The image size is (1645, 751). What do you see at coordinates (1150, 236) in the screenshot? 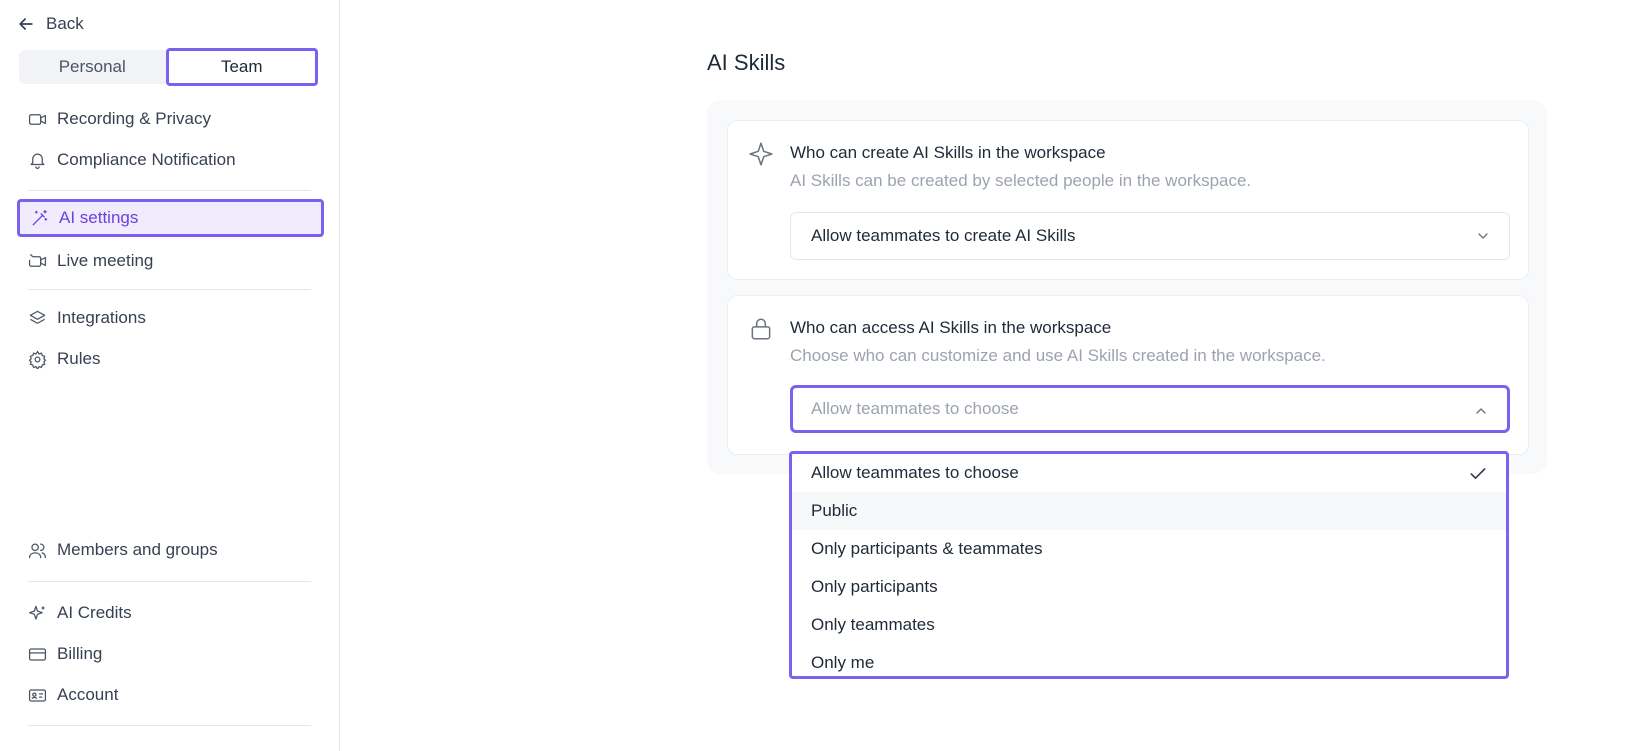
I see `create-permission-select: Allow teammates to create AI Skills` at bounding box center [1150, 236].